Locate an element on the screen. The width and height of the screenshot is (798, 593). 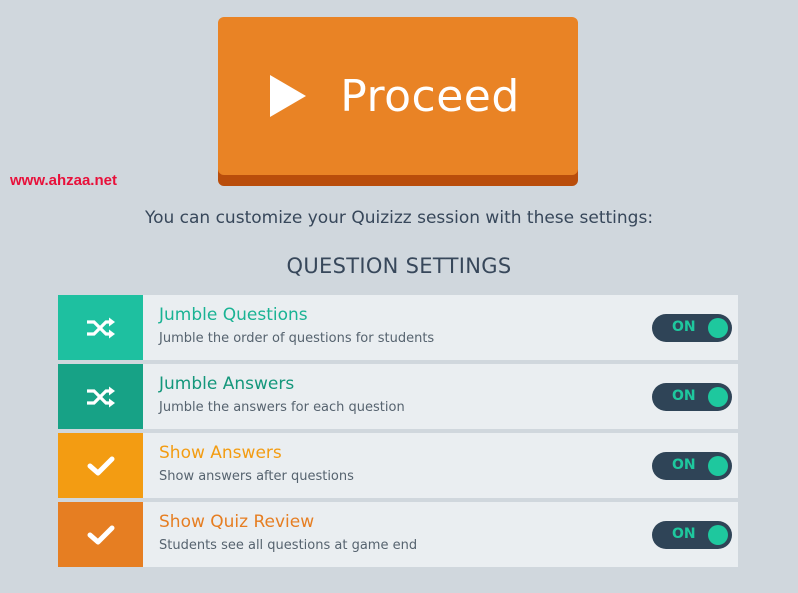
setting-description: Jumble the answers for each question is located at coordinates (282, 407).